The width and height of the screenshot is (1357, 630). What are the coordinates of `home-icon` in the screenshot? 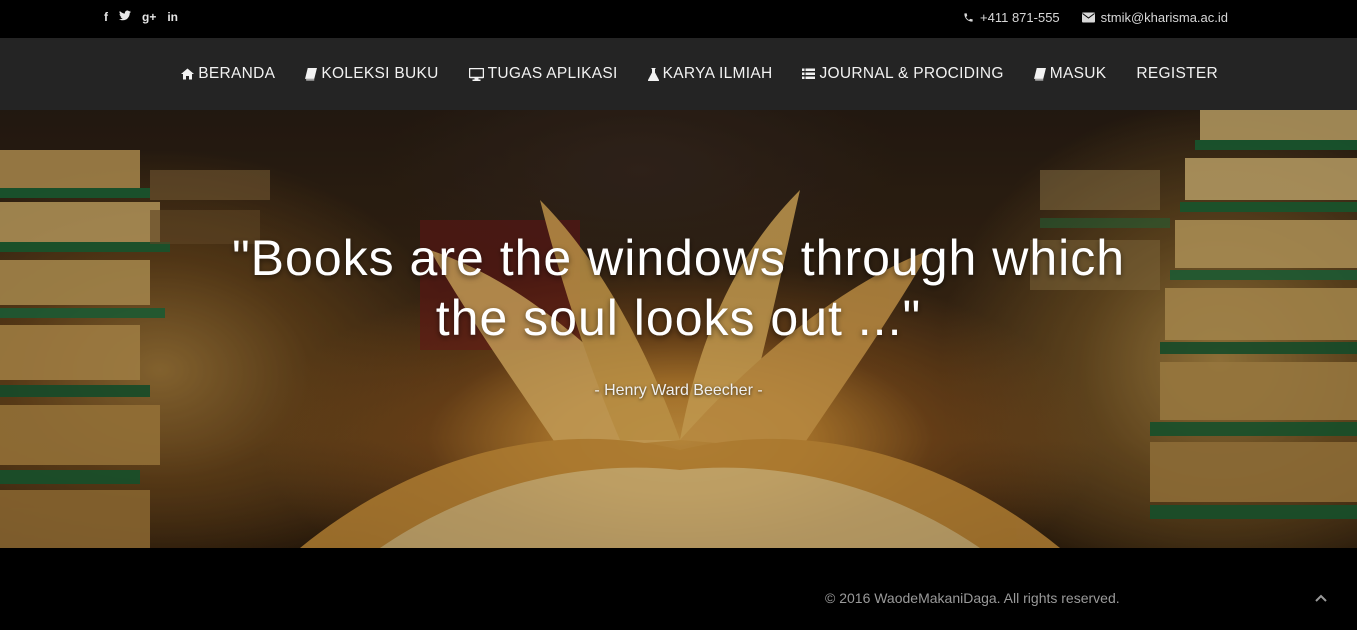 It's located at (188, 74).